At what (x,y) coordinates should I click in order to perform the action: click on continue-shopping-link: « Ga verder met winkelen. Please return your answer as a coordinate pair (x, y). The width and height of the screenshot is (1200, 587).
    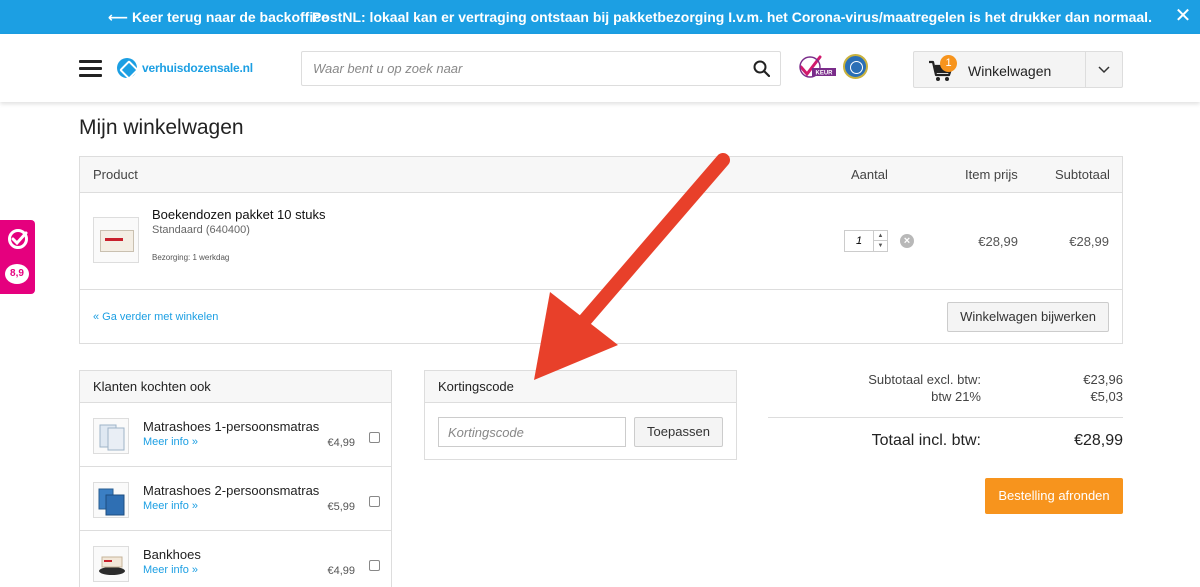
    Looking at the image, I should click on (155, 317).